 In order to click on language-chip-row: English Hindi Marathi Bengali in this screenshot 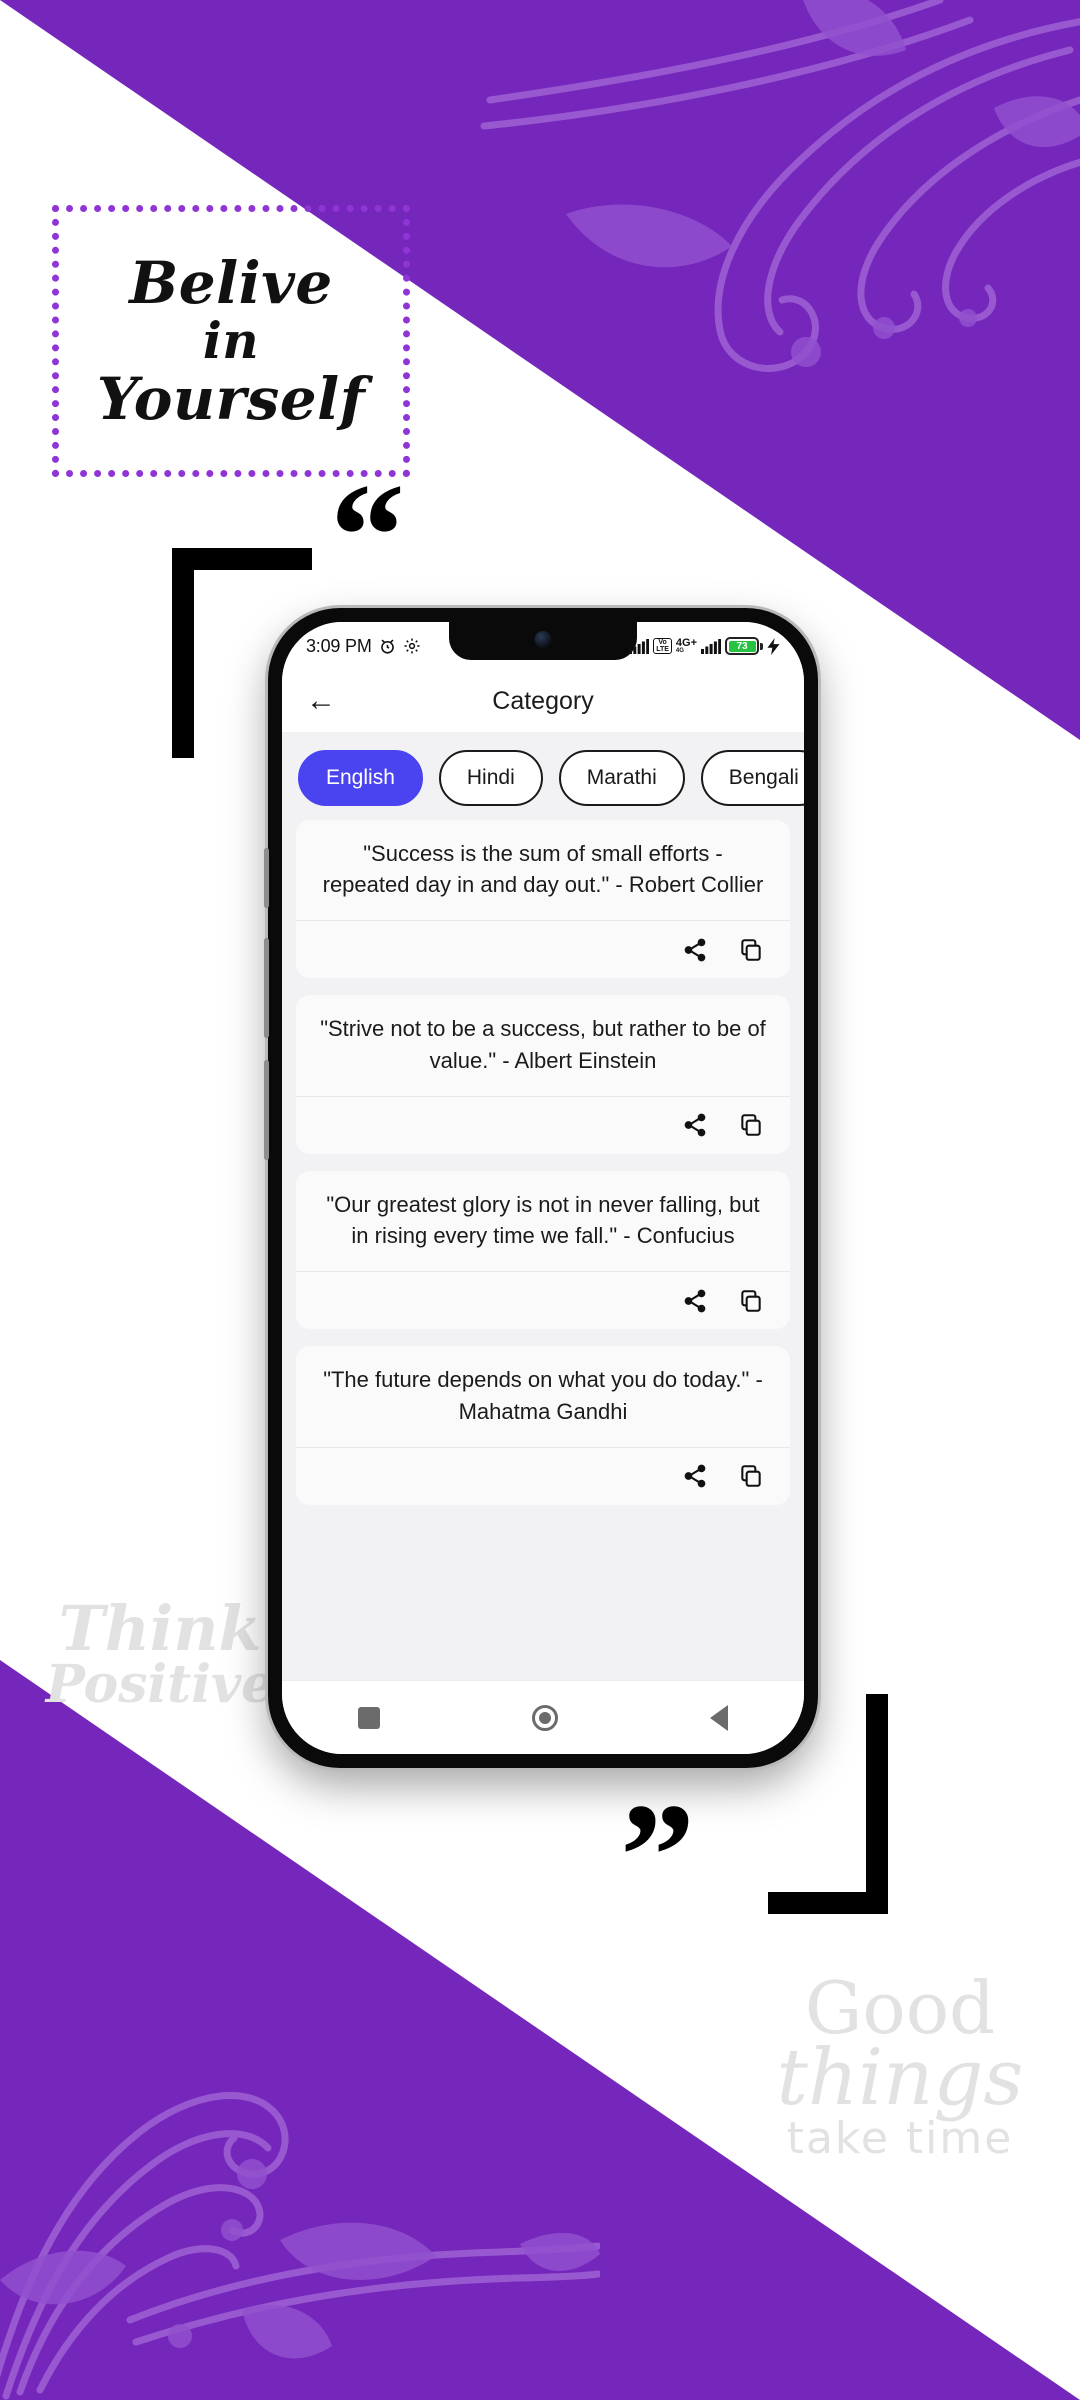, I will do `click(543, 781)`.